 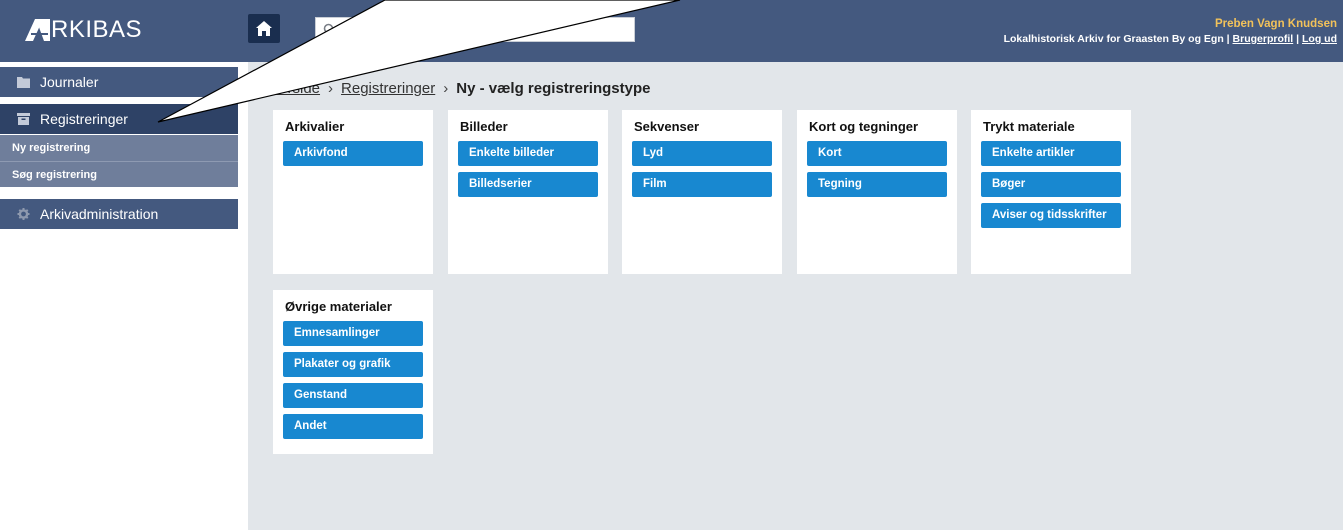 What do you see at coordinates (23, 119) in the screenshot?
I see `archive-box-icon` at bounding box center [23, 119].